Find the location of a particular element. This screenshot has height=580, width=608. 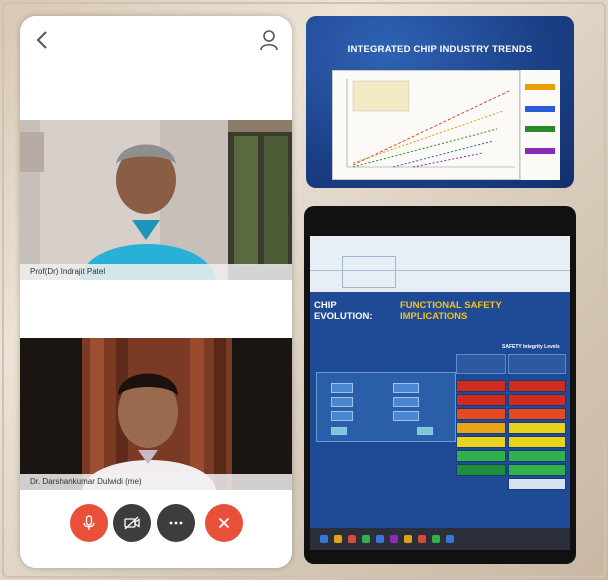

taskbar is located at coordinates (440, 539).